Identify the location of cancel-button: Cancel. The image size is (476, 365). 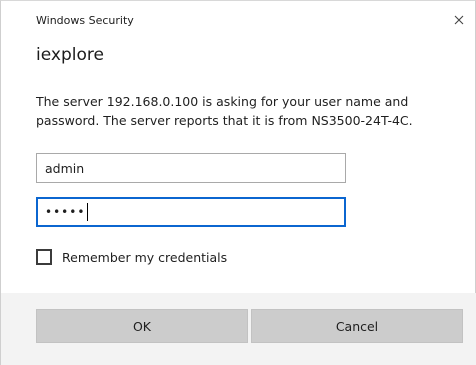
(357, 326).